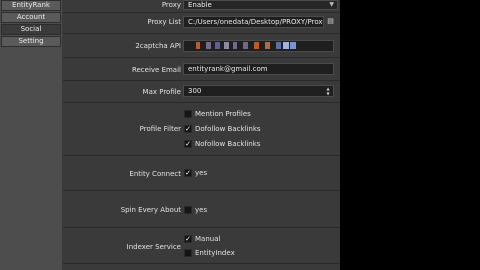 The height and width of the screenshot is (270, 480). Describe the element at coordinates (161, 92) in the screenshot. I see `max-profile-label: Max Profile` at that location.